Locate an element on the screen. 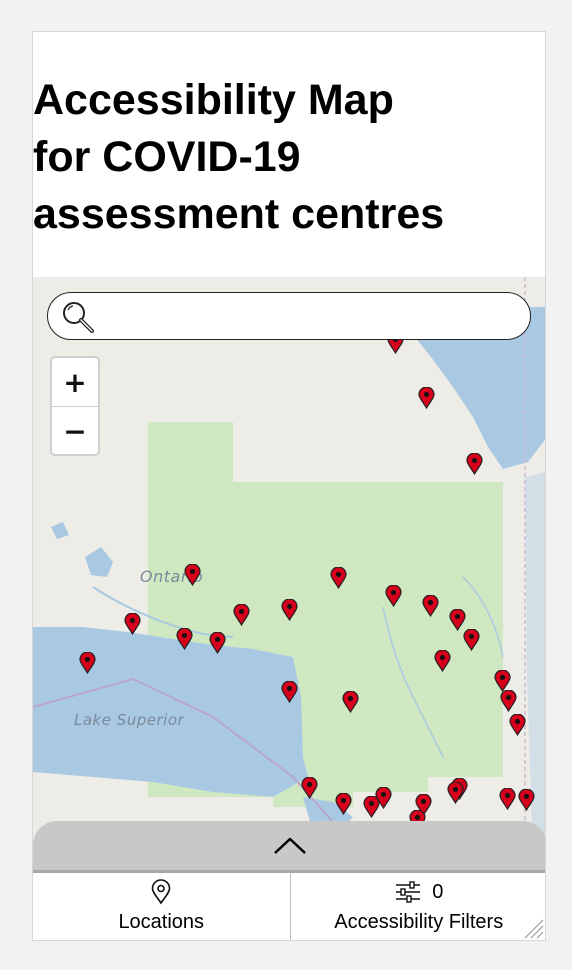 The height and width of the screenshot is (970, 572). search-bar is located at coordinates (289, 316).